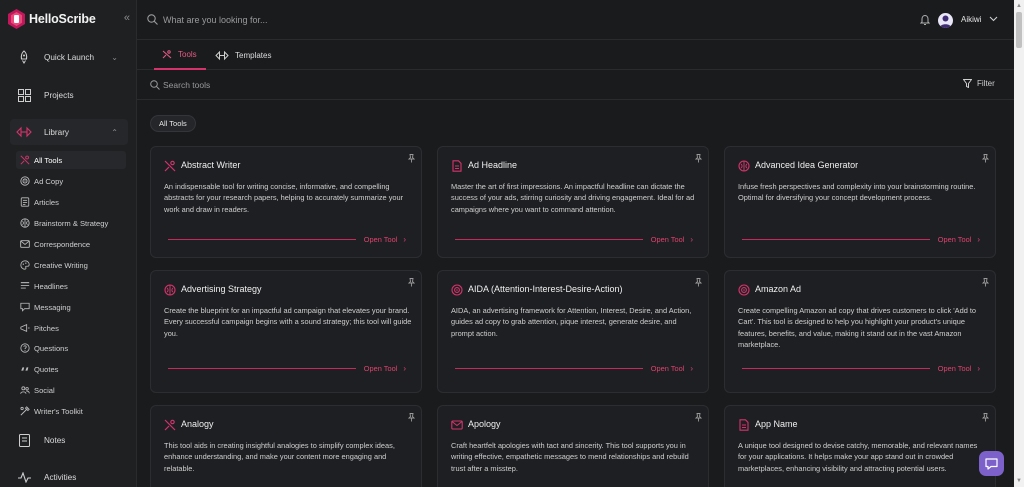 This screenshot has width=1024, height=487. I want to click on sidebar-library-item: Quotes, so click(71, 369).